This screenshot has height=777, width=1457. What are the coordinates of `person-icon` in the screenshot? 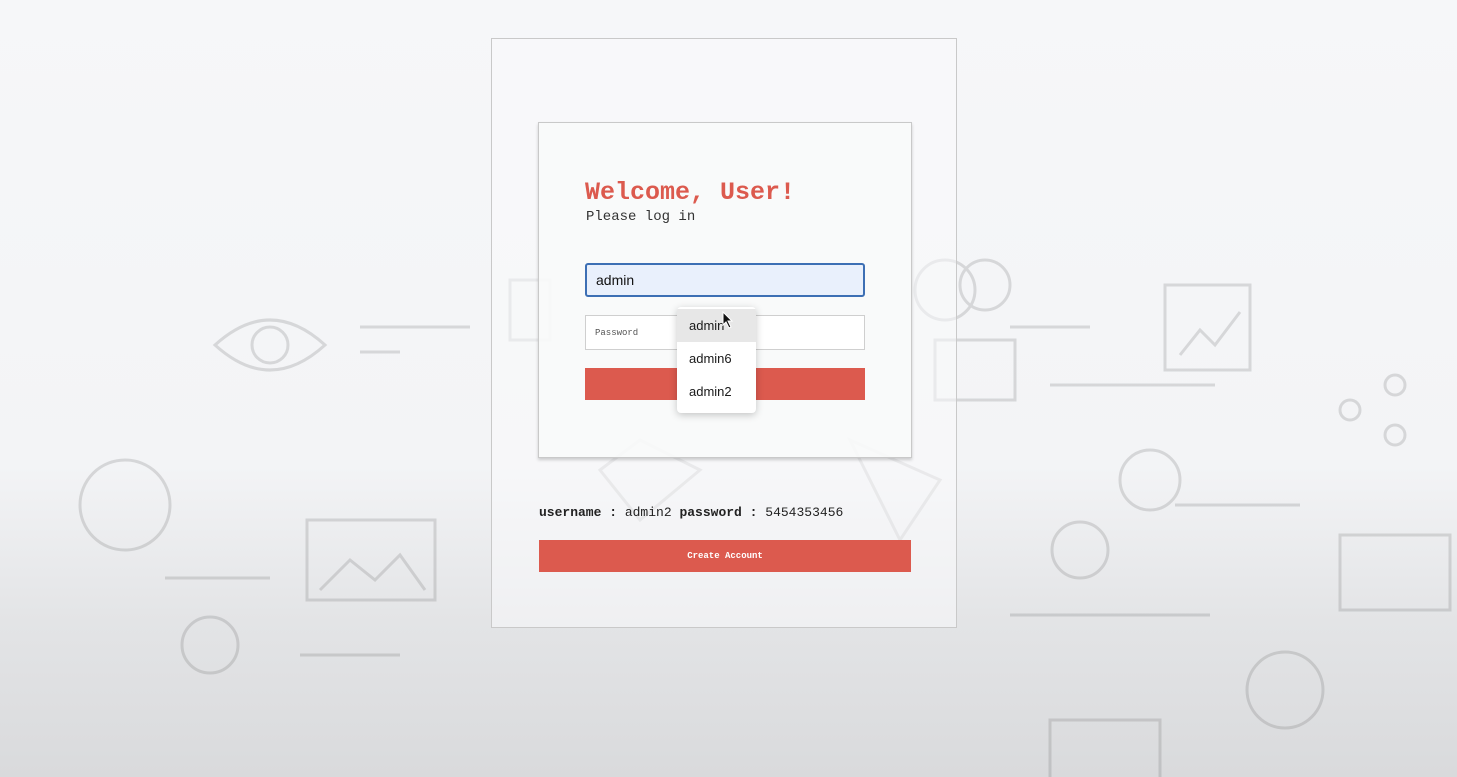 It's located at (1285, 690).